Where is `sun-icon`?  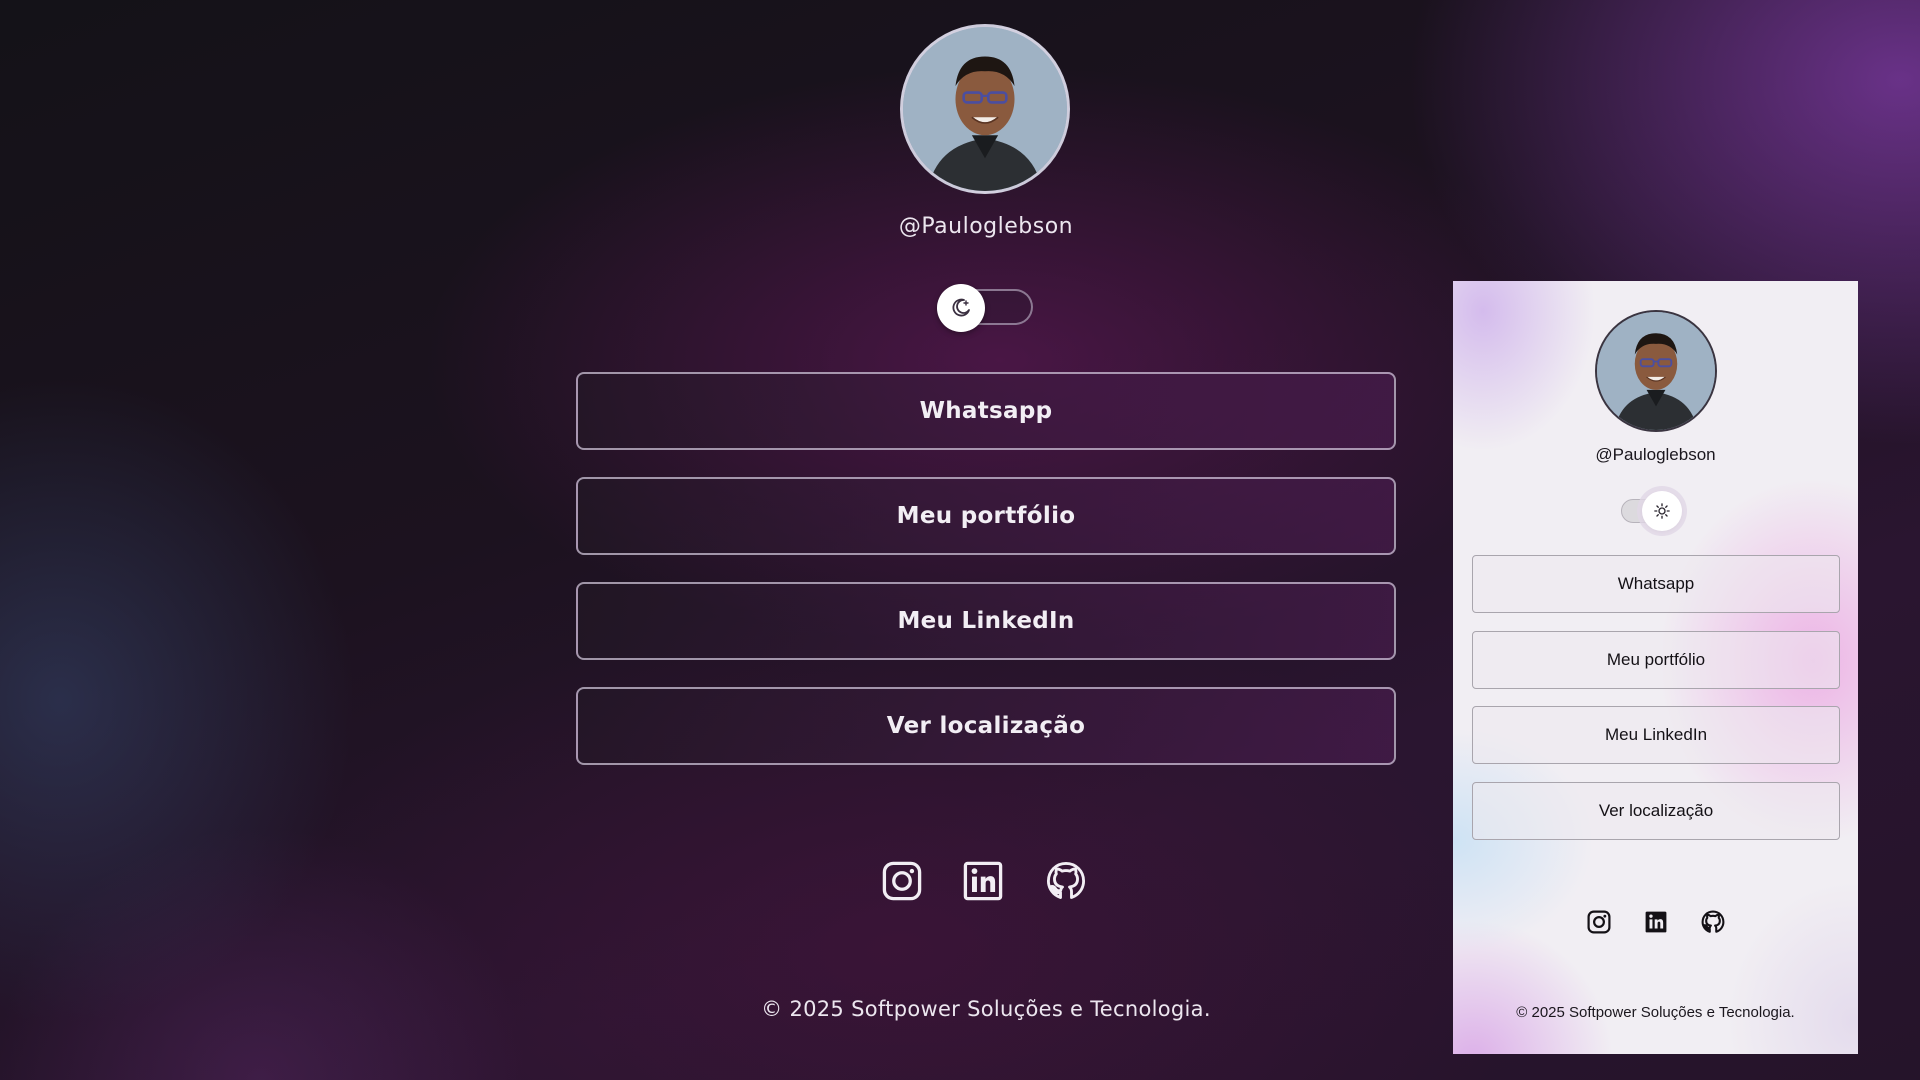 sun-icon is located at coordinates (1662, 511).